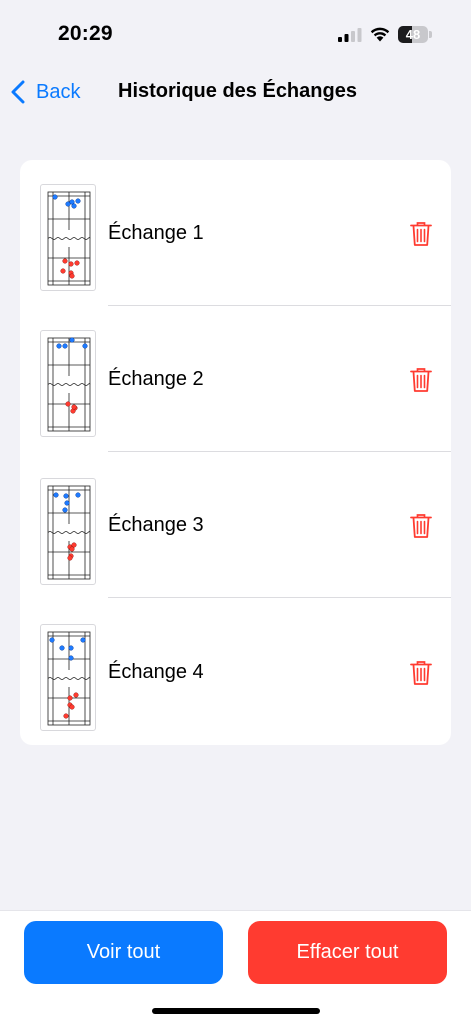 The image size is (471, 1024). Describe the element at coordinates (350, 35) in the screenshot. I see `cellular-signal-icon` at that location.